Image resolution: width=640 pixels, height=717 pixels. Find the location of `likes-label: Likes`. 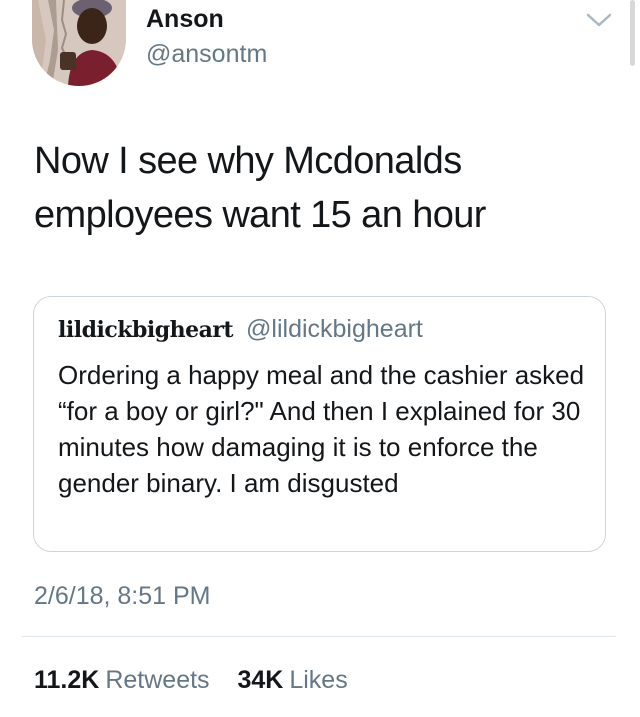

likes-label: Likes is located at coordinates (318, 680).